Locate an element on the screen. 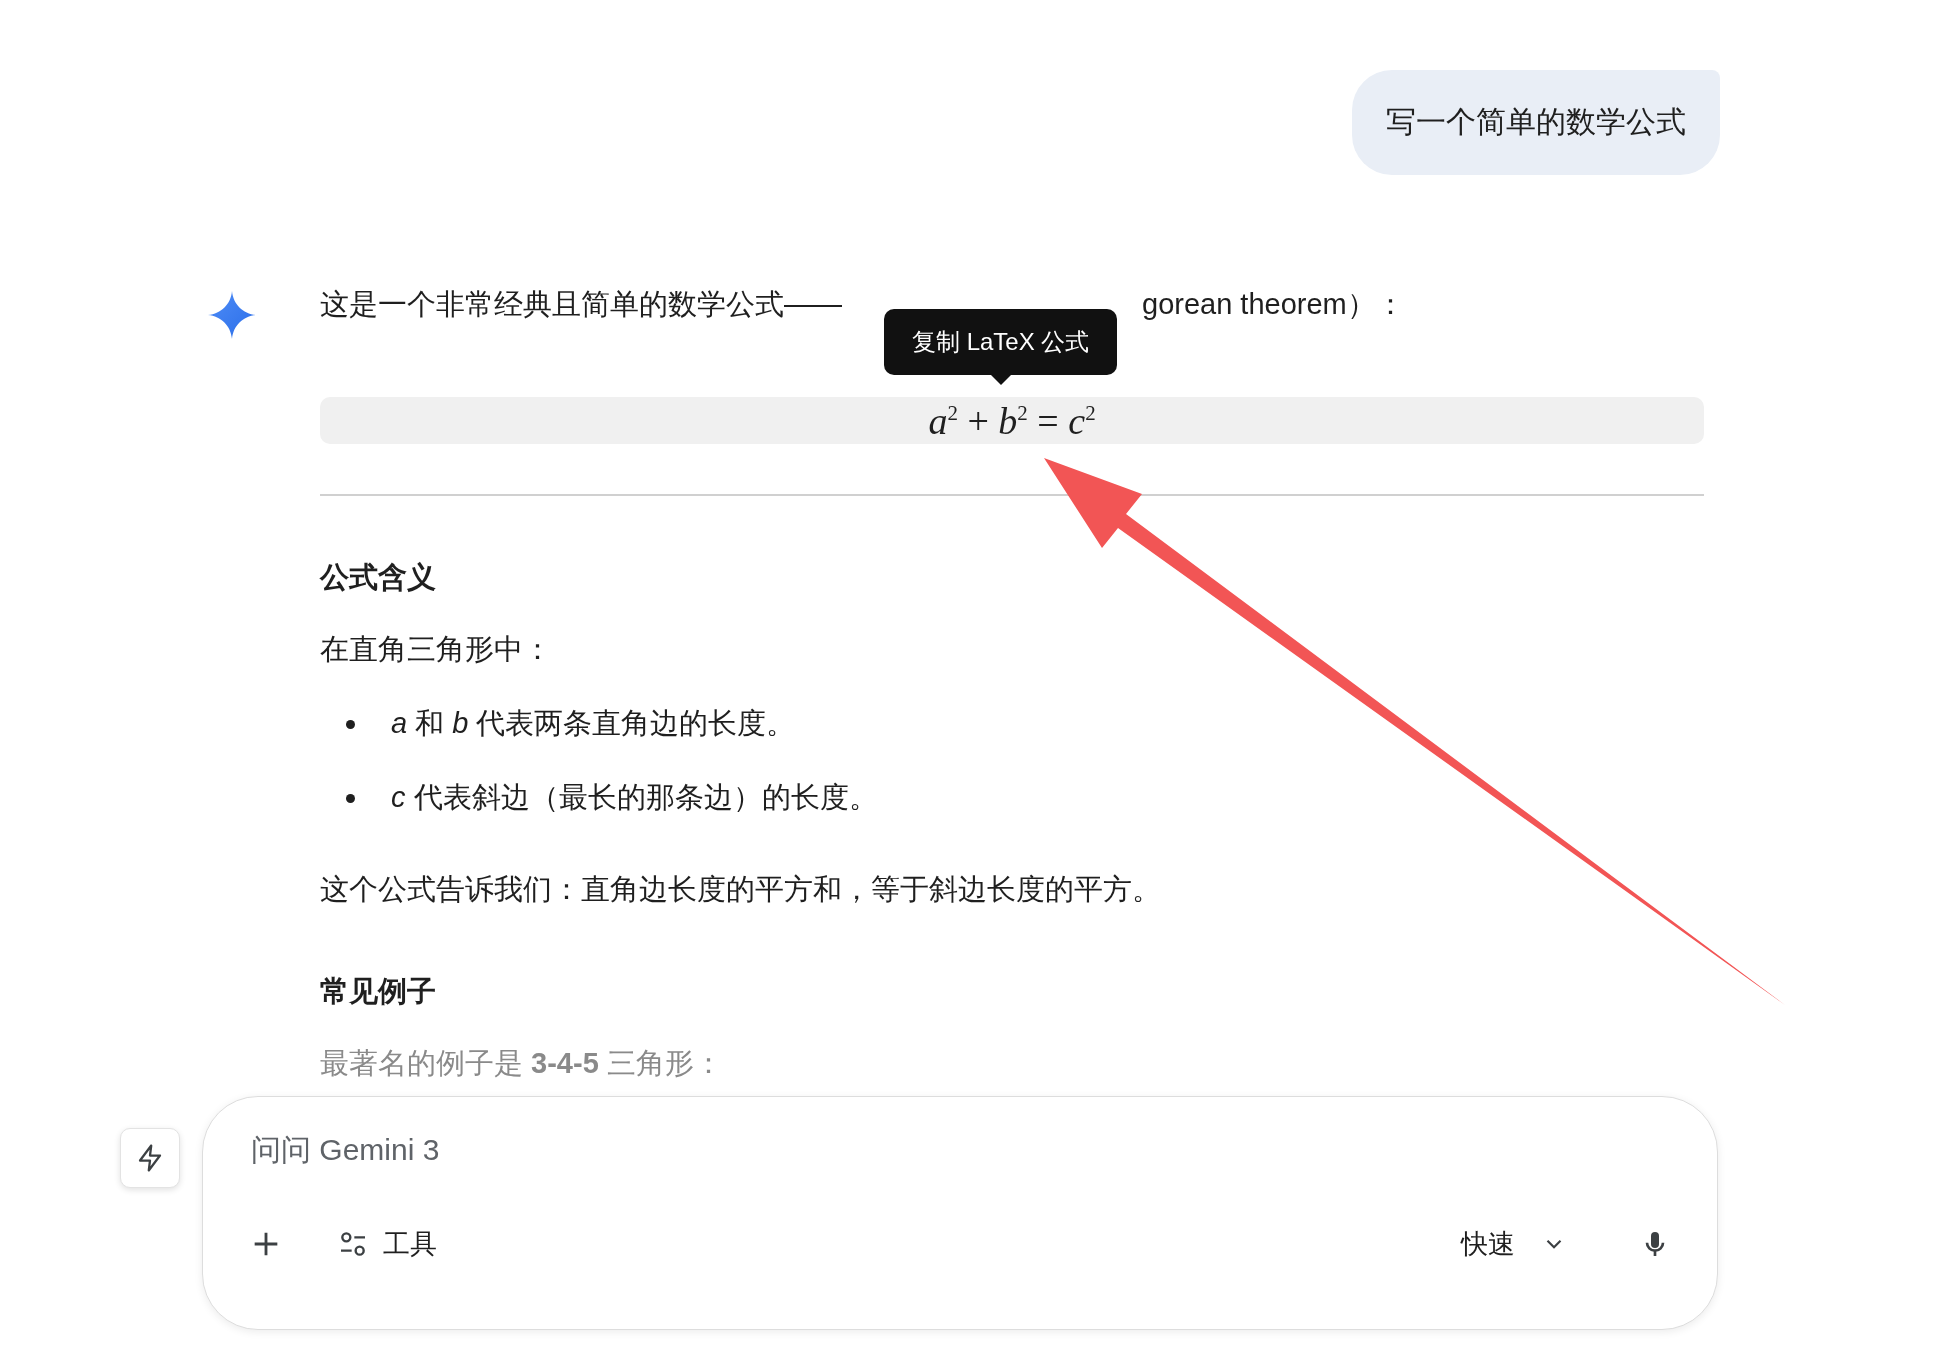 This screenshot has width=1954, height=1348. user-message: 写一个简单的数学公式 is located at coordinates (1536, 122).